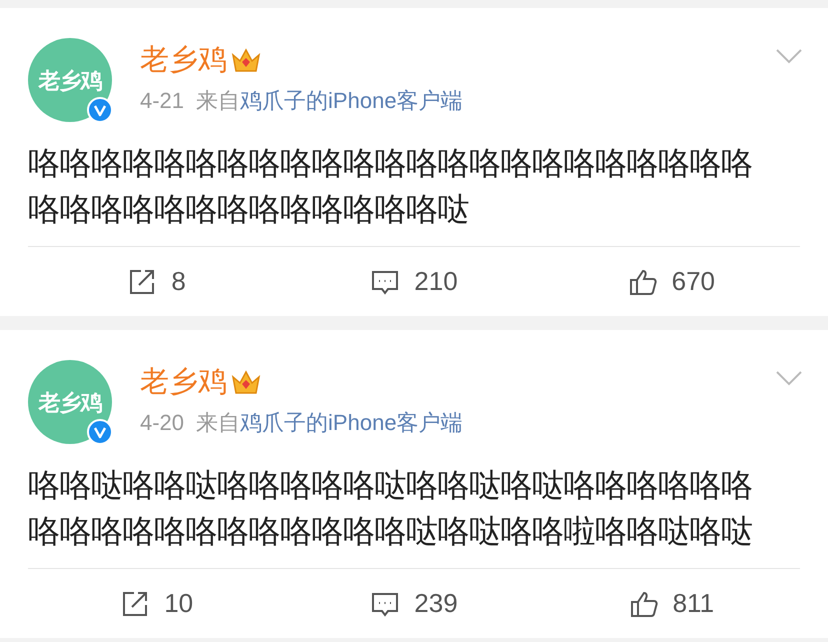  I want to click on post-date: 4-21, so click(162, 101).